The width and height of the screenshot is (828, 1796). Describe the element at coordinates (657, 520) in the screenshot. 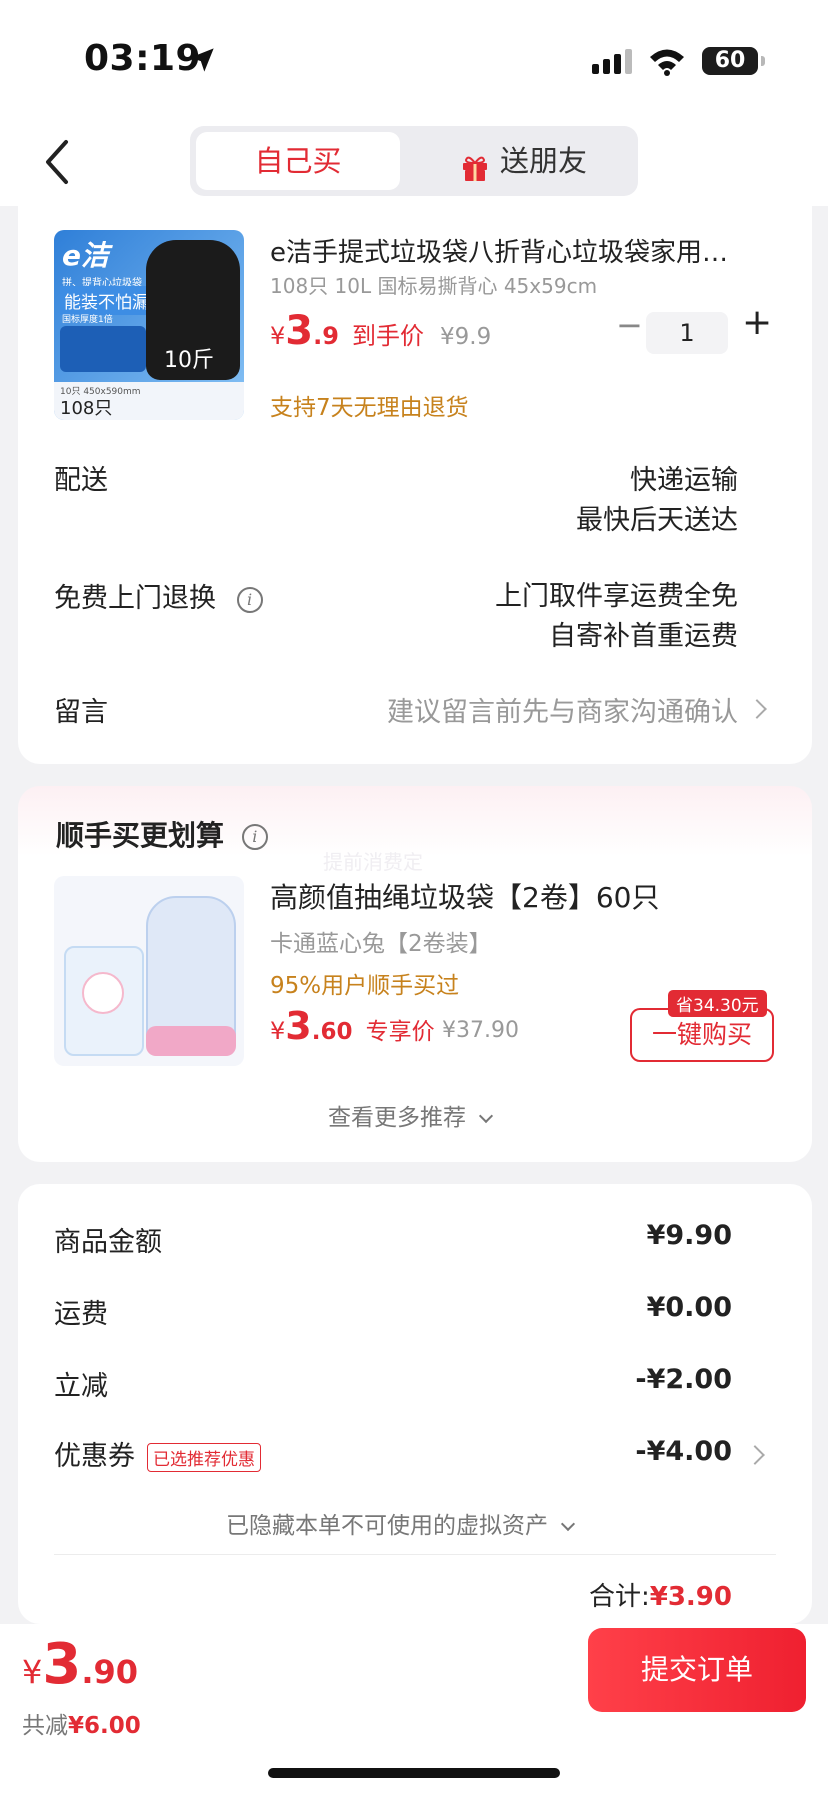

I see `delivery-eta: 最快后天送达` at that location.